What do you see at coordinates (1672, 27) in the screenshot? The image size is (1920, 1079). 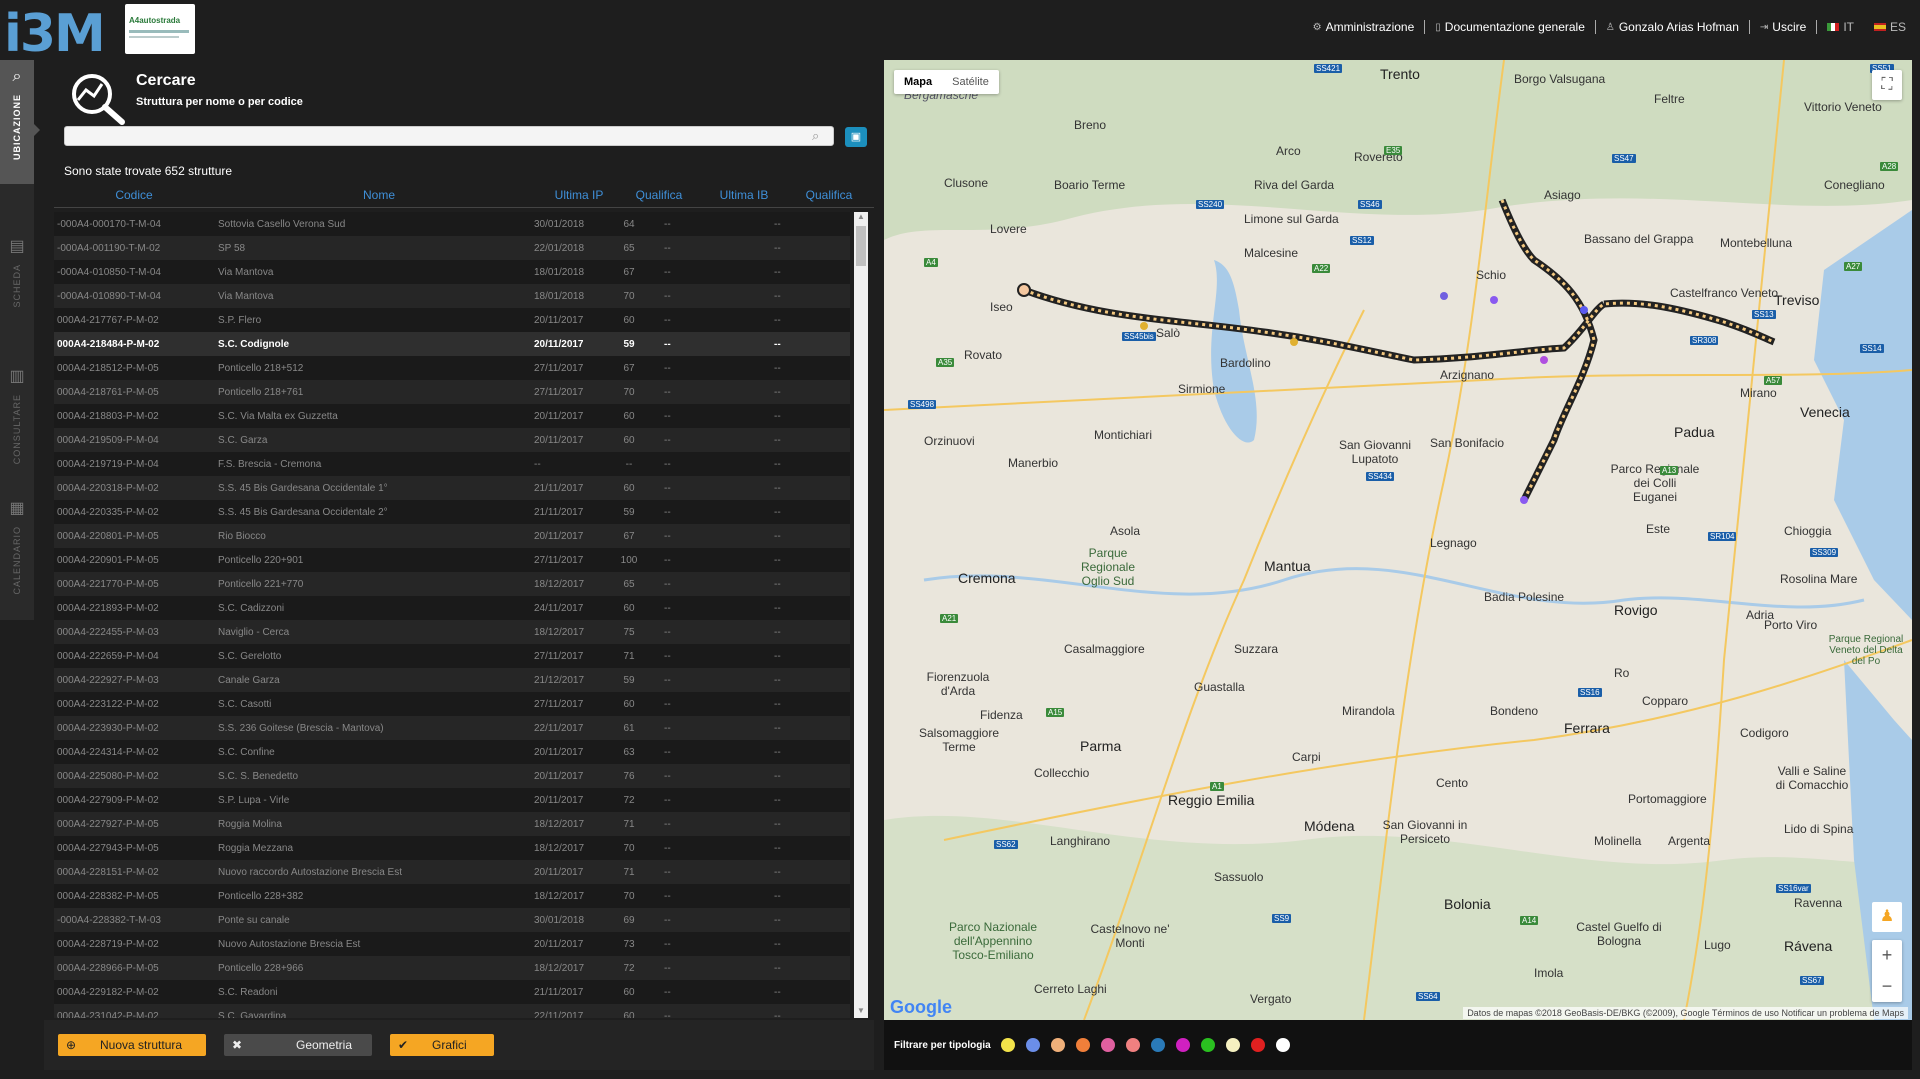 I see `nav-user: ♙ Gonzalo Arias Hofman` at bounding box center [1672, 27].